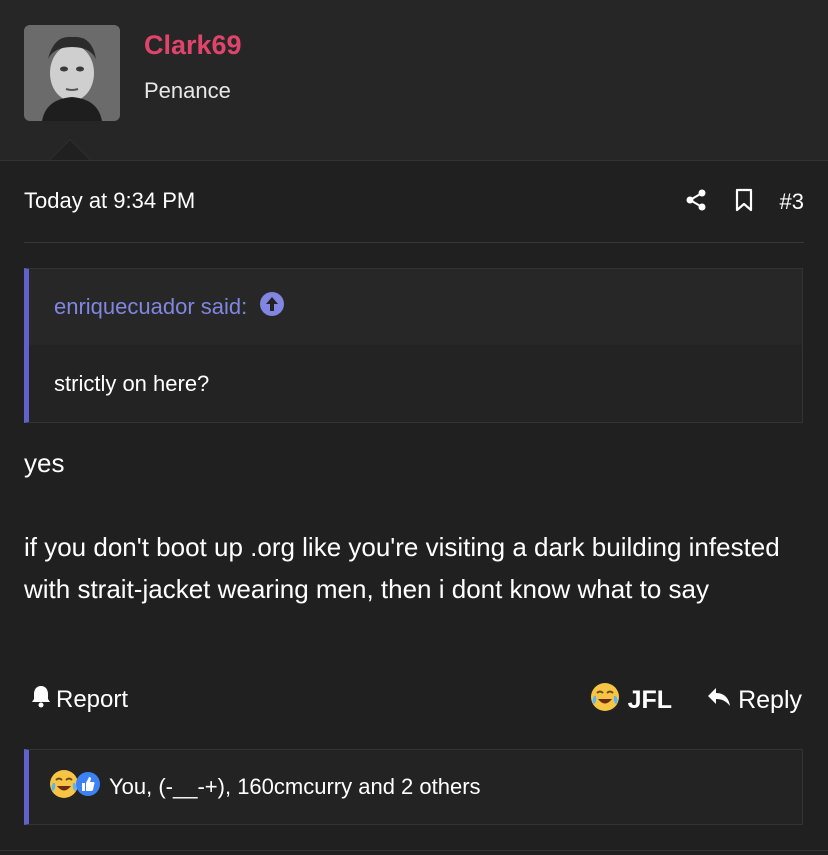  I want to click on header-pointer, so click(70, 150).